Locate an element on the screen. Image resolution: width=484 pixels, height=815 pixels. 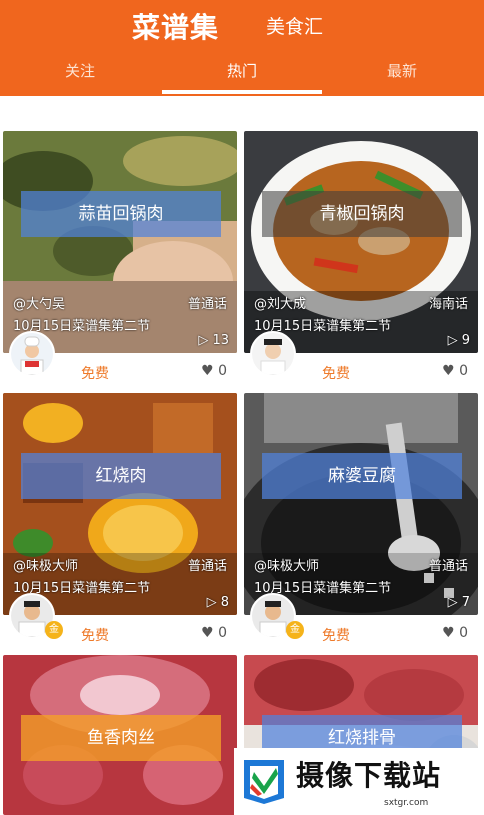
play-count: ▷ 8 is located at coordinates (217, 602).